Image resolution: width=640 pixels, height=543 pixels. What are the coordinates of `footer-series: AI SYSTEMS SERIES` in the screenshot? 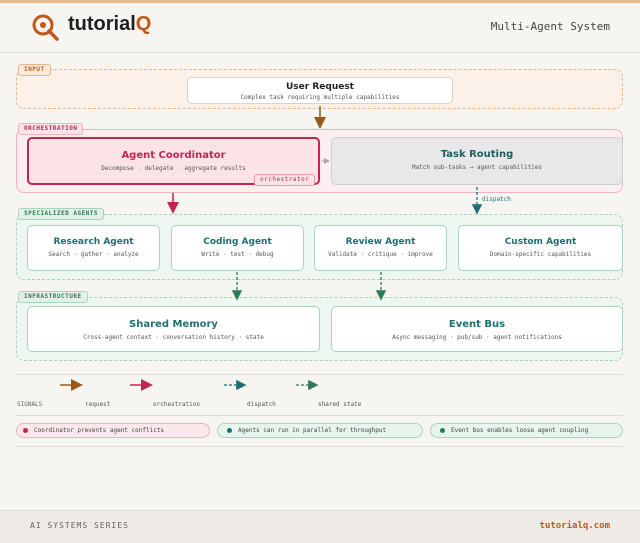 It's located at (79, 525).